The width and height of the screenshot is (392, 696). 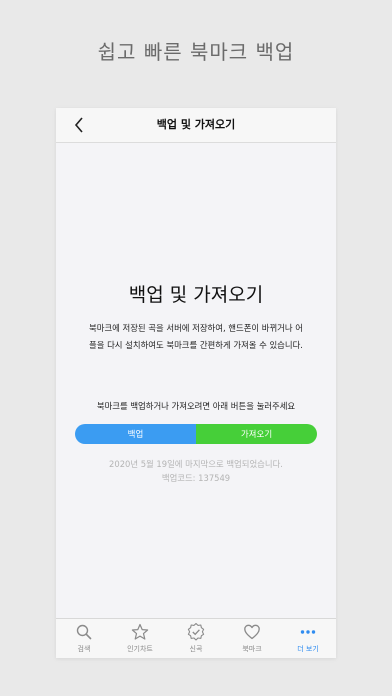 What do you see at coordinates (196, 632) in the screenshot?
I see `new-badge-icon` at bounding box center [196, 632].